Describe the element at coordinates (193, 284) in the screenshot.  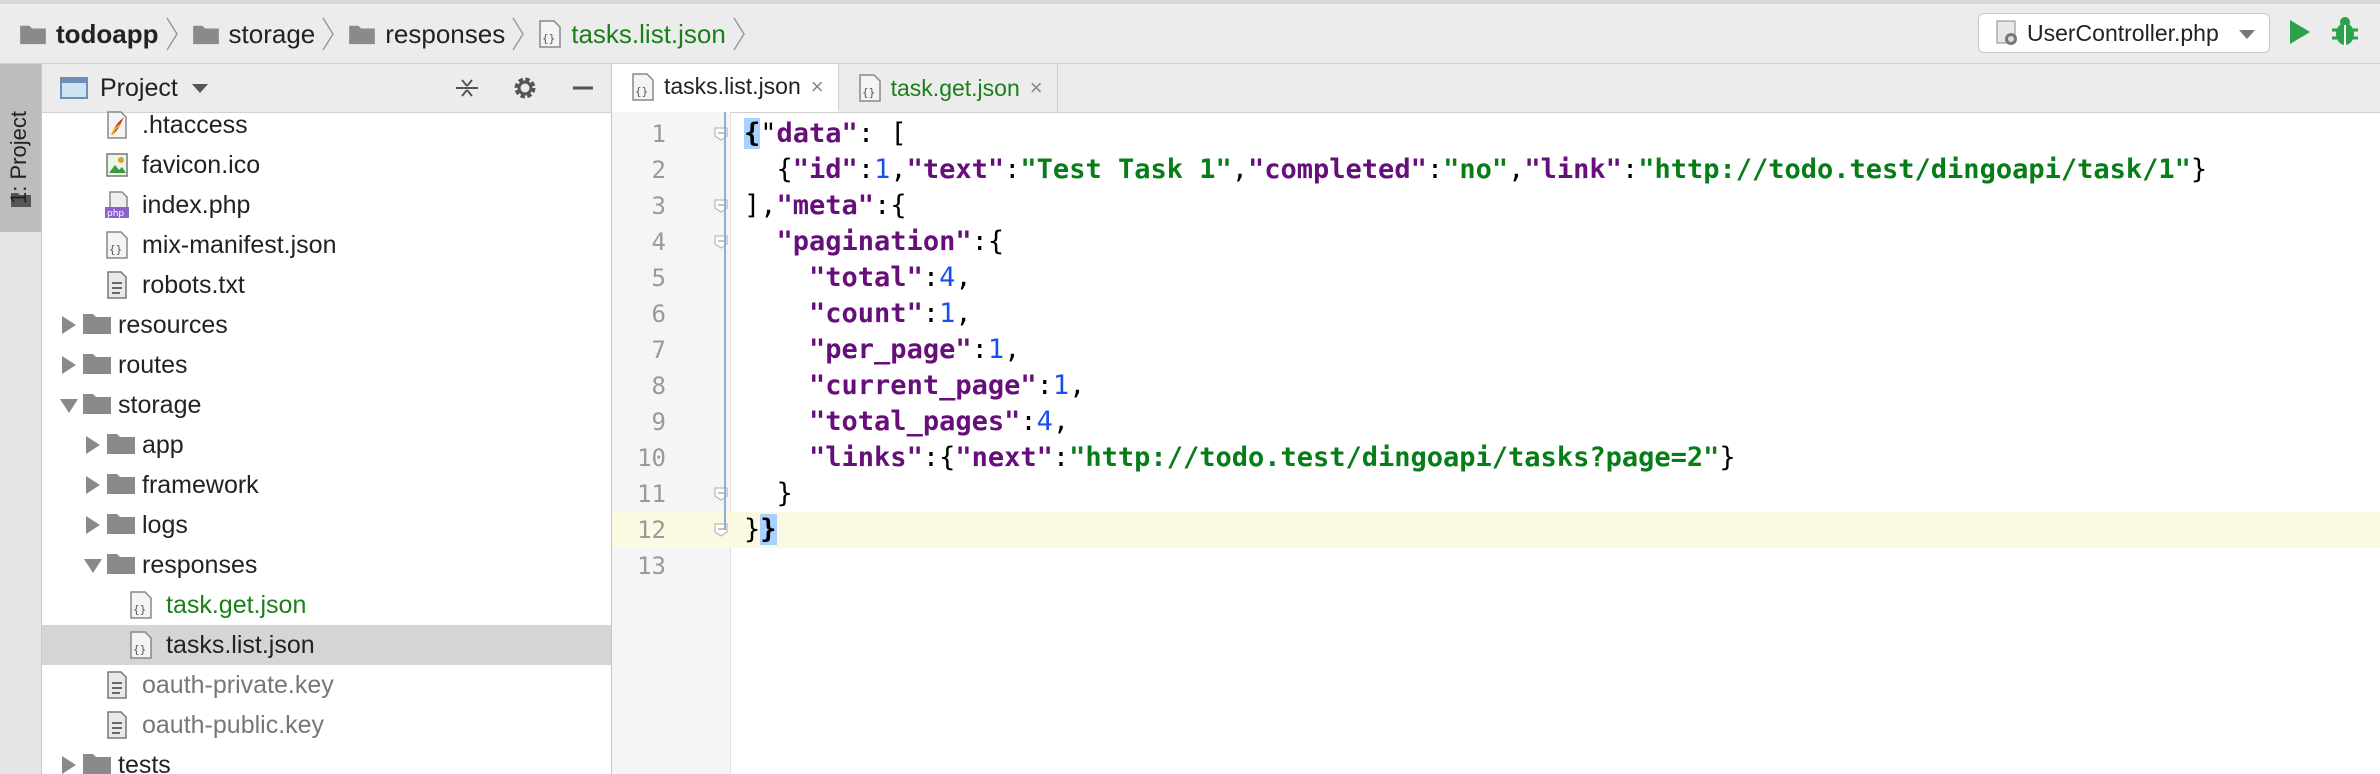
I see `tree-item-label: robots.txt` at that location.